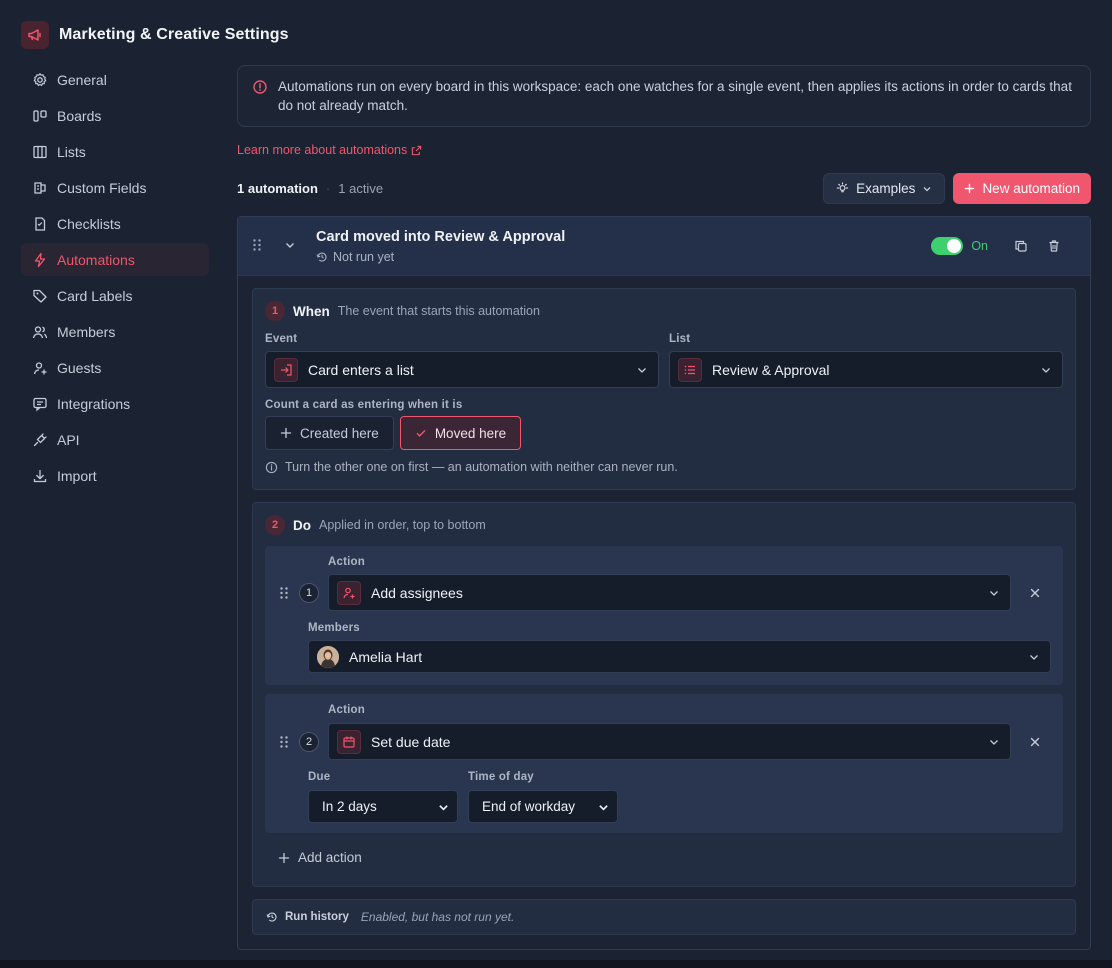 This screenshot has height=968, width=1112. What do you see at coordinates (86, 331) in the screenshot?
I see `sidebar-item-label: Members` at bounding box center [86, 331].